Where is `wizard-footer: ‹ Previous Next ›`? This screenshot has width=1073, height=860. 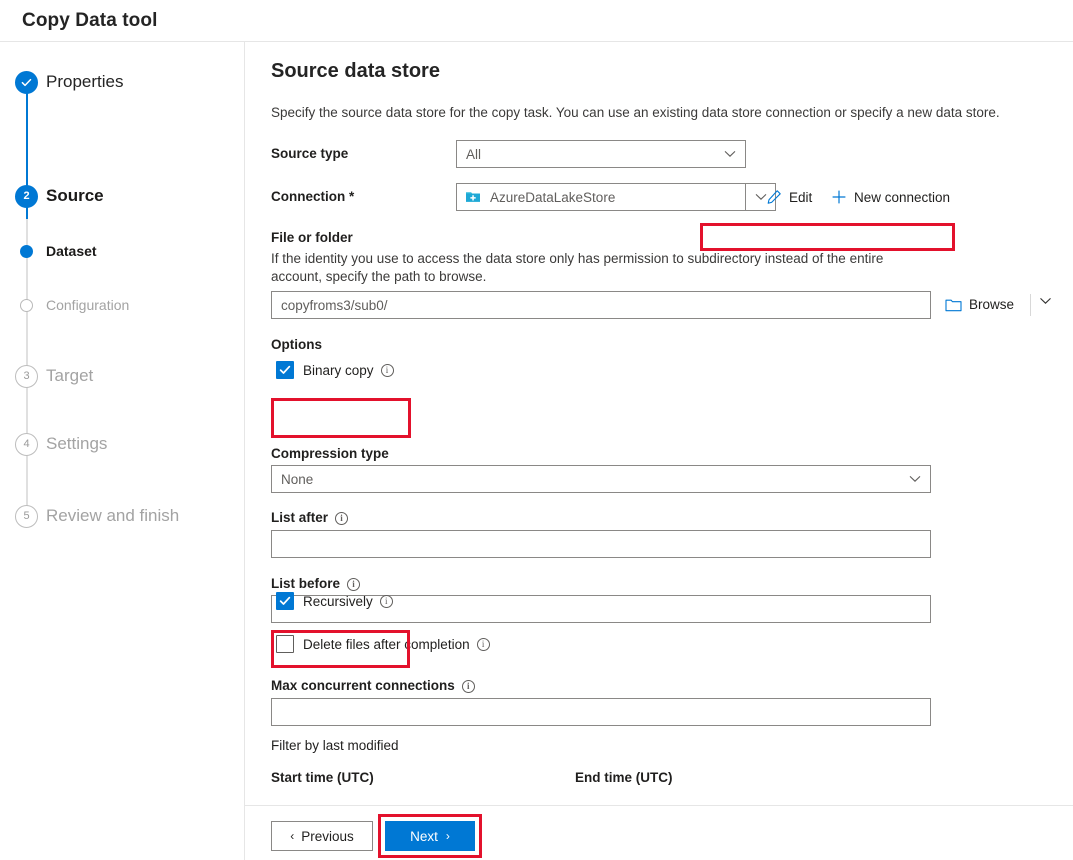 wizard-footer: ‹ Previous Next › is located at coordinates (659, 832).